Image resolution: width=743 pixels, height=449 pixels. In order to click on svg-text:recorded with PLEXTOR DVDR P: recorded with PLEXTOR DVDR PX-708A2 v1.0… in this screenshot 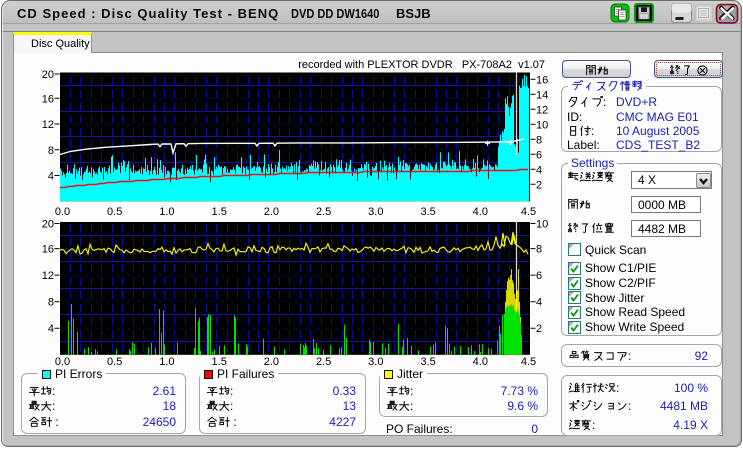, I will do `click(421, 65)`.